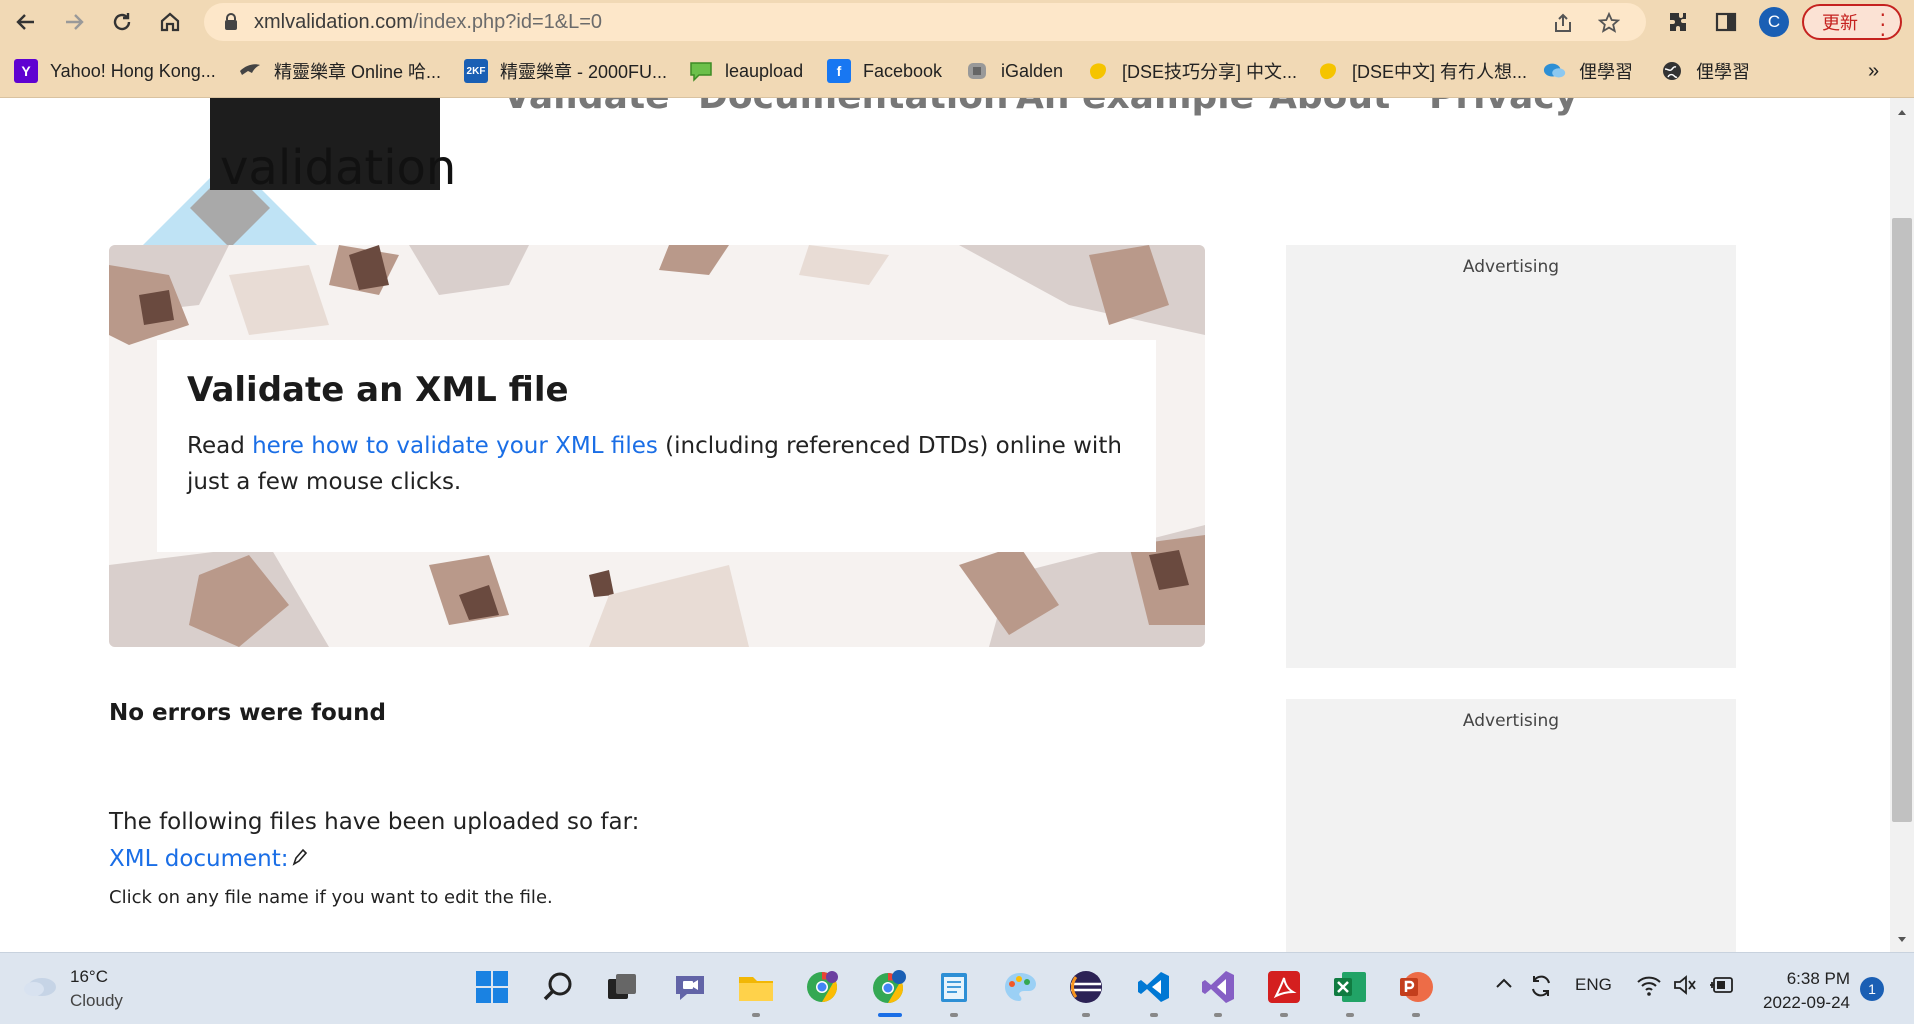  What do you see at coordinates (1511, 825) in the screenshot?
I see `advertising-box-2: Advertising` at bounding box center [1511, 825].